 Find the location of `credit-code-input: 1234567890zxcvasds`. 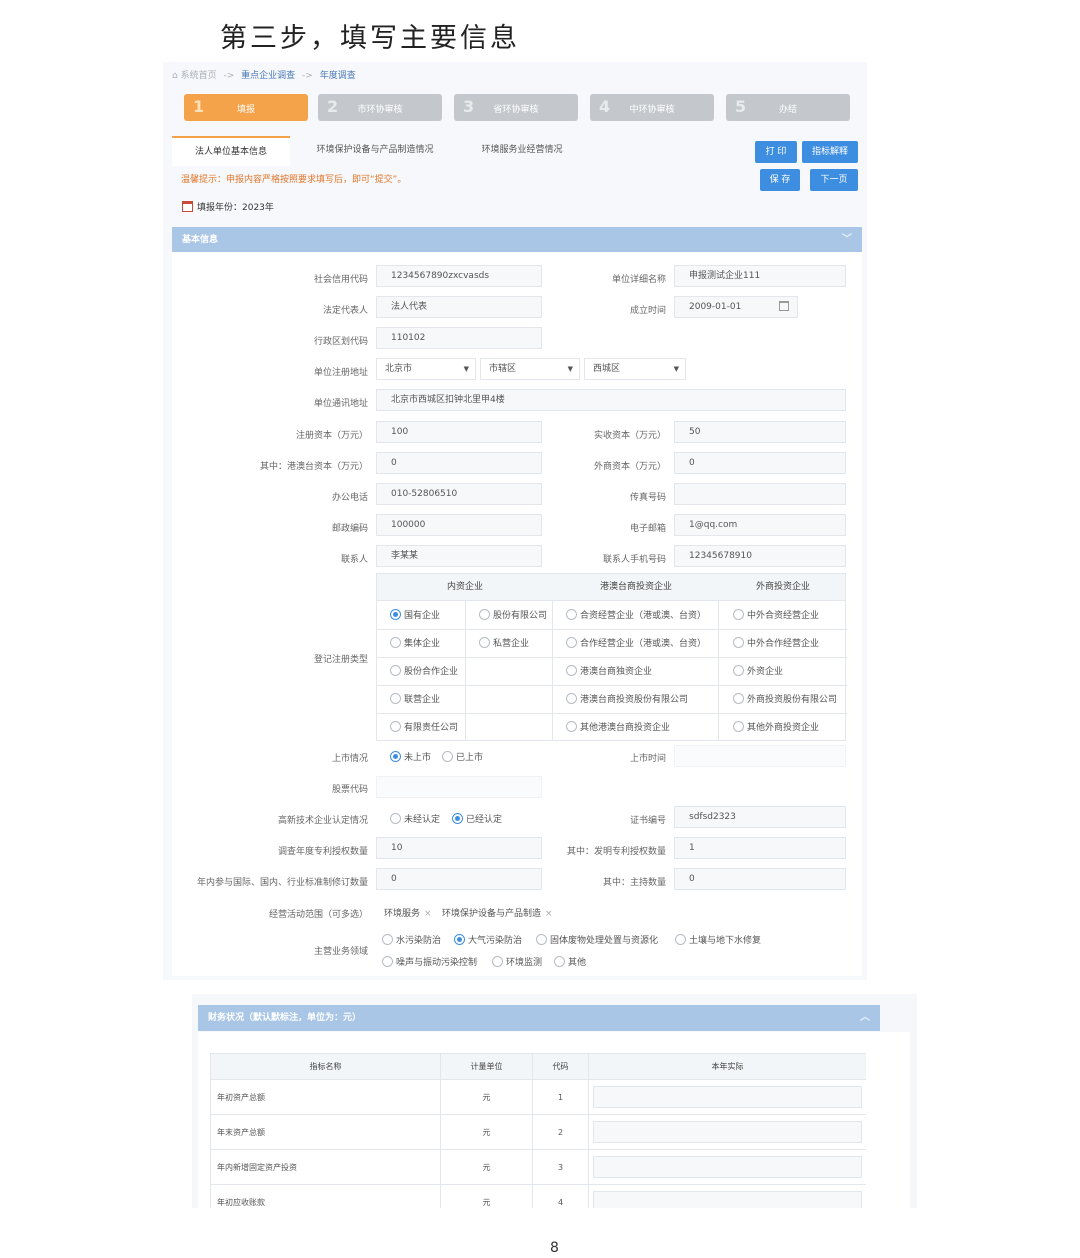

credit-code-input: 1234567890zxcvasds is located at coordinates (459, 276).